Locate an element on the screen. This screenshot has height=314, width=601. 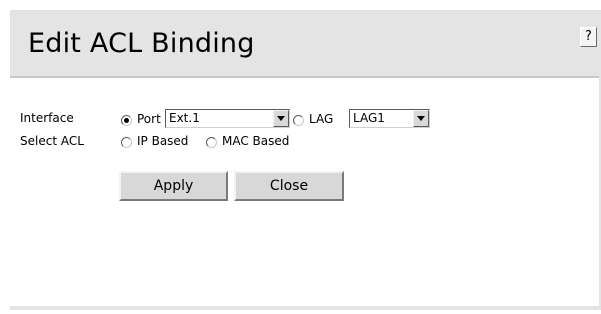
apply-button: Apply is located at coordinates (173, 186).